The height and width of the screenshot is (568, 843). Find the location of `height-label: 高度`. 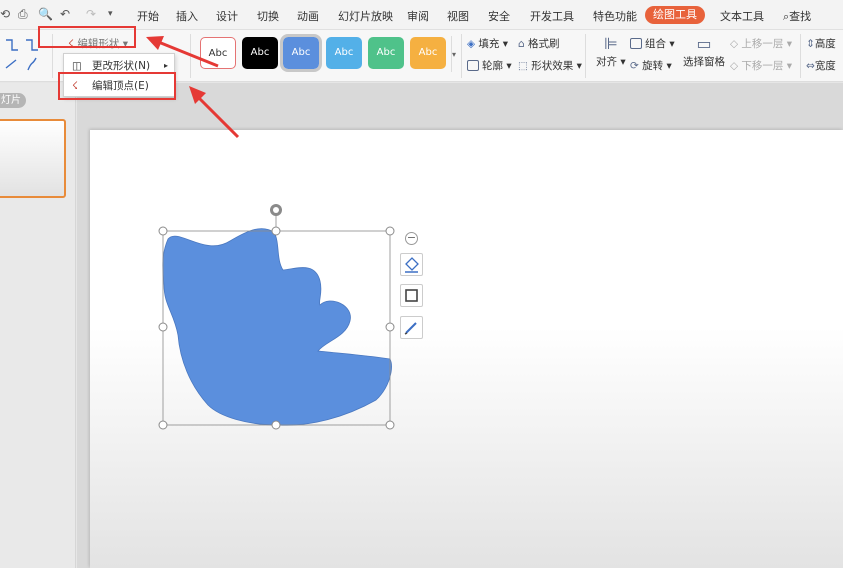

height-label: 高度 is located at coordinates (825, 44).